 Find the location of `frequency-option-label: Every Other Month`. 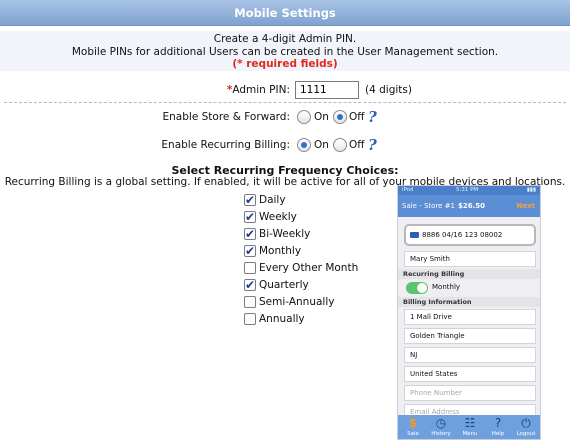

frequency-option-label: Every Other Month is located at coordinates (309, 268).